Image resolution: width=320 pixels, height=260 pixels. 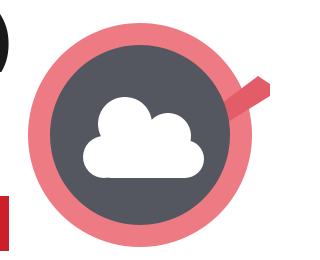 I want to click on clipped-text-glyph: ), so click(x=6, y=38).